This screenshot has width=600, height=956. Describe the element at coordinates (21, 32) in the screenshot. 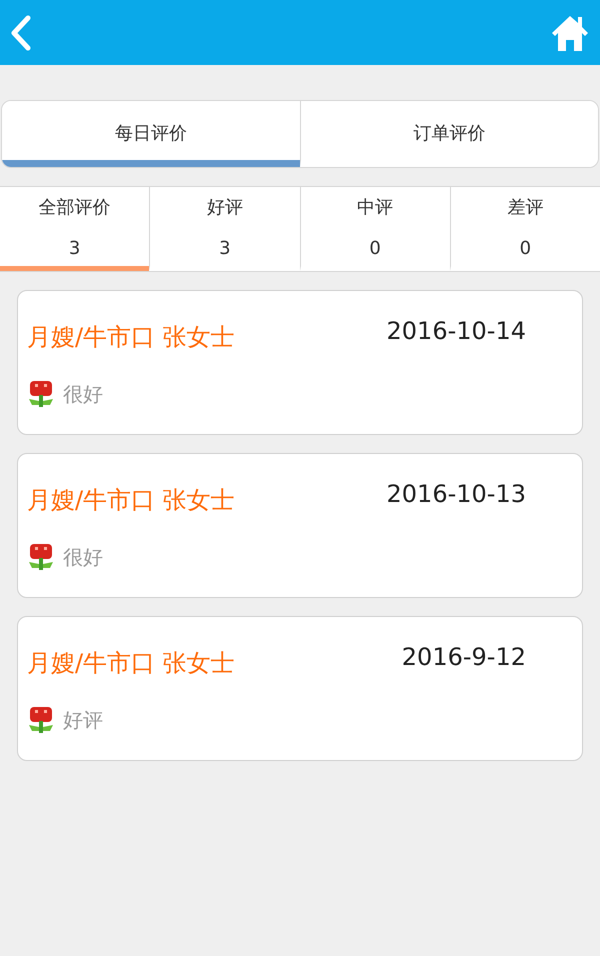

I see `back-icon` at that location.